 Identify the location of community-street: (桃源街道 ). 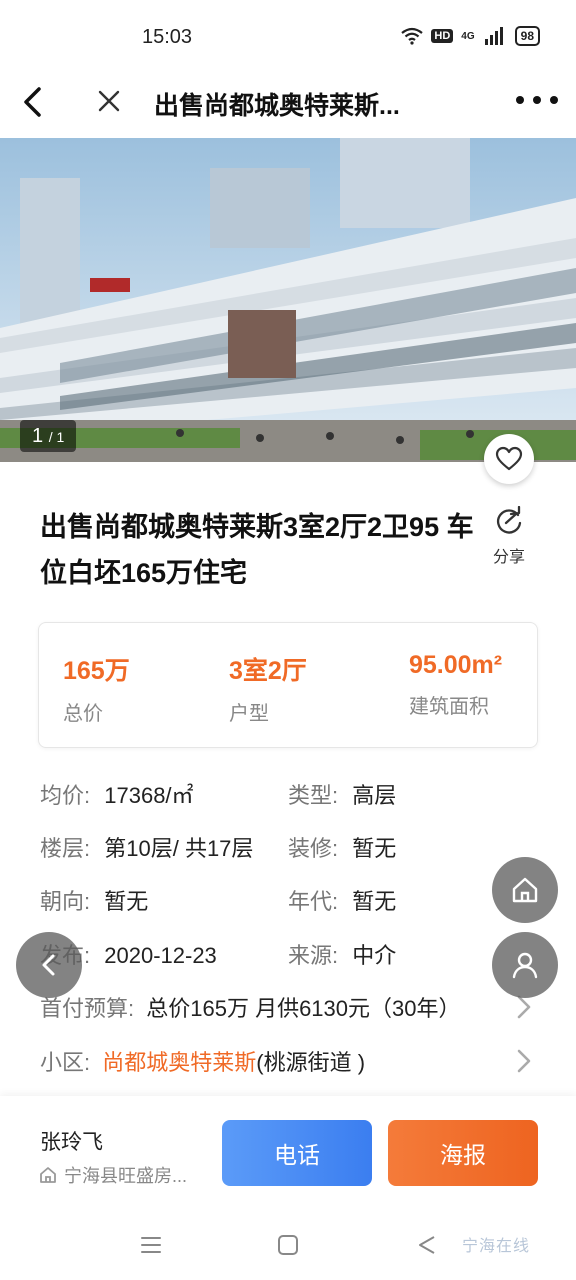
(311, 1062).